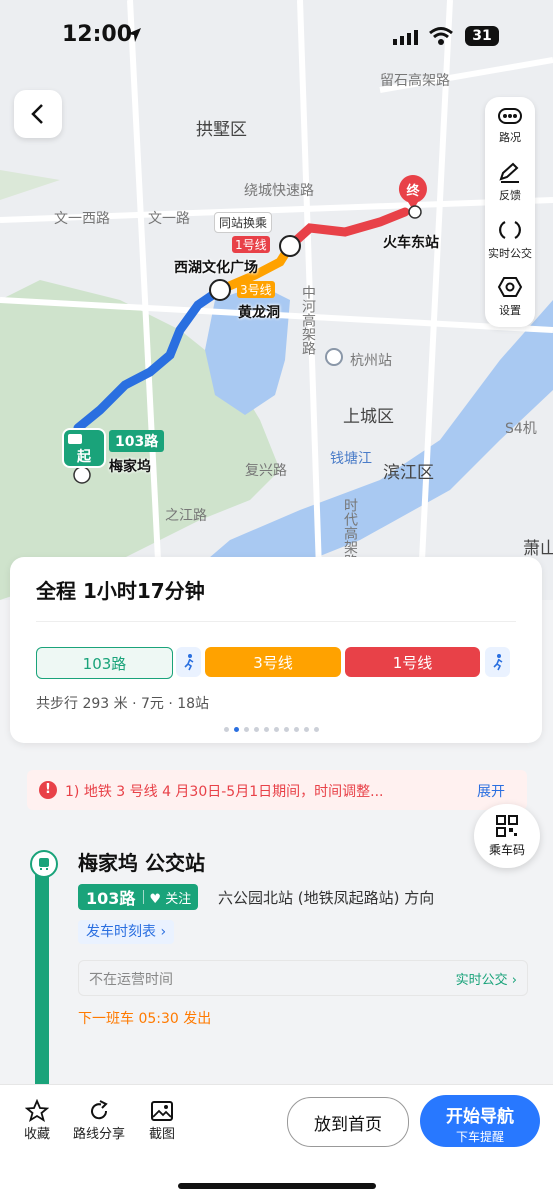 The height and width of the screenshot is (1201, 553). Describe the element at coordinates (111, 898) in the screenshot. I see `route-number: 103路` at that location.